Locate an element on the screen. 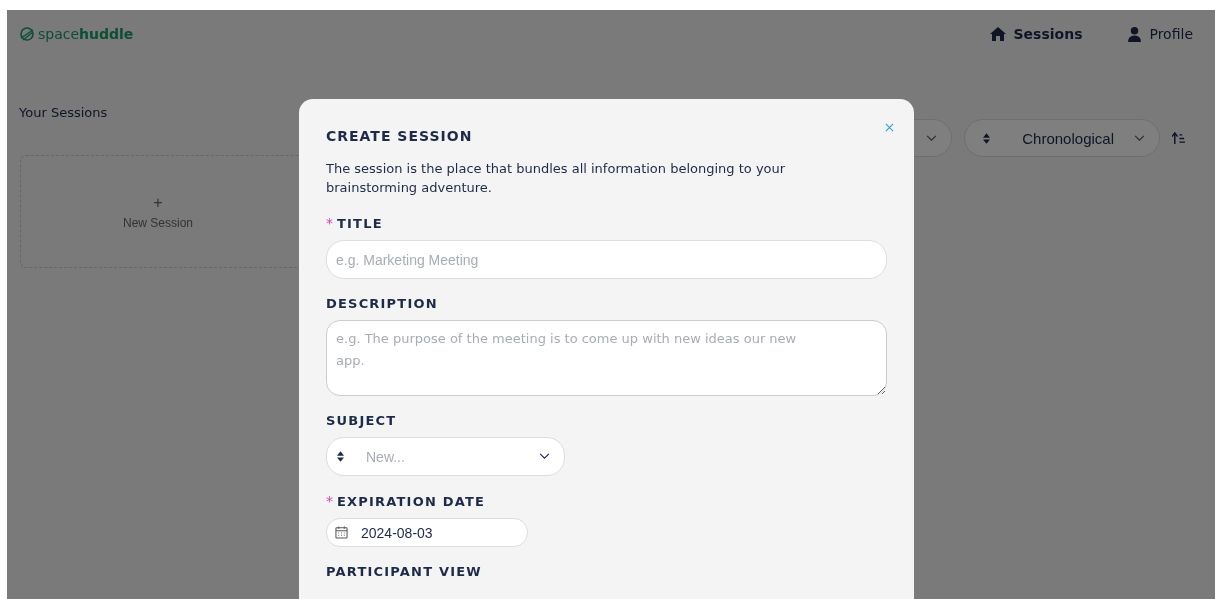 The image size is (1215, 599). nav-link: Profile is located at coordinates (1160, 34).